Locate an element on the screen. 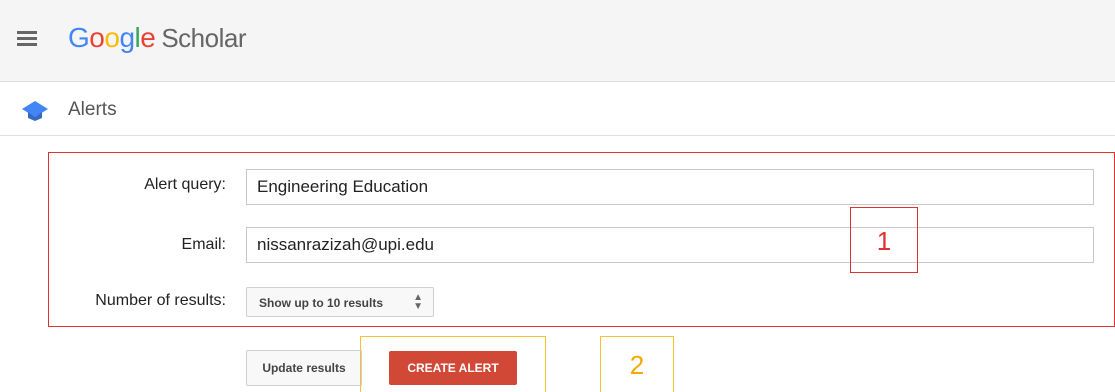 This screenshot has width=1115, height=392. update-results-button: Update results is located at coordinates (304, 368).